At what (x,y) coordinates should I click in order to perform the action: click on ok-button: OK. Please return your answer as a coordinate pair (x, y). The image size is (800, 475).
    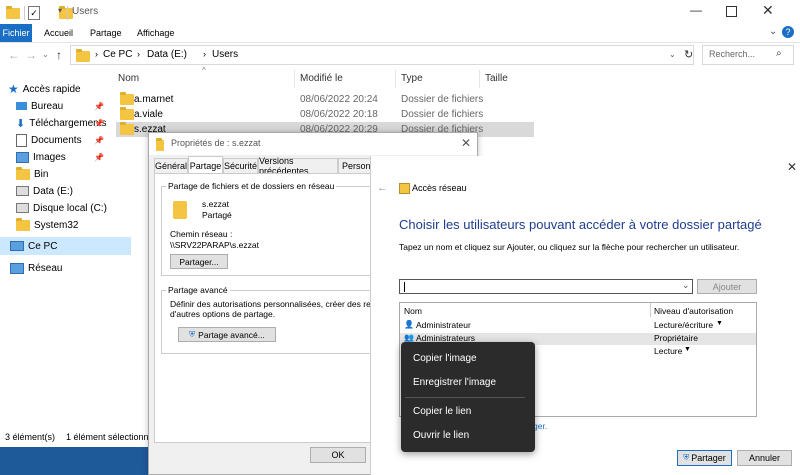
    Looking at the image, I should click on (338, 455).